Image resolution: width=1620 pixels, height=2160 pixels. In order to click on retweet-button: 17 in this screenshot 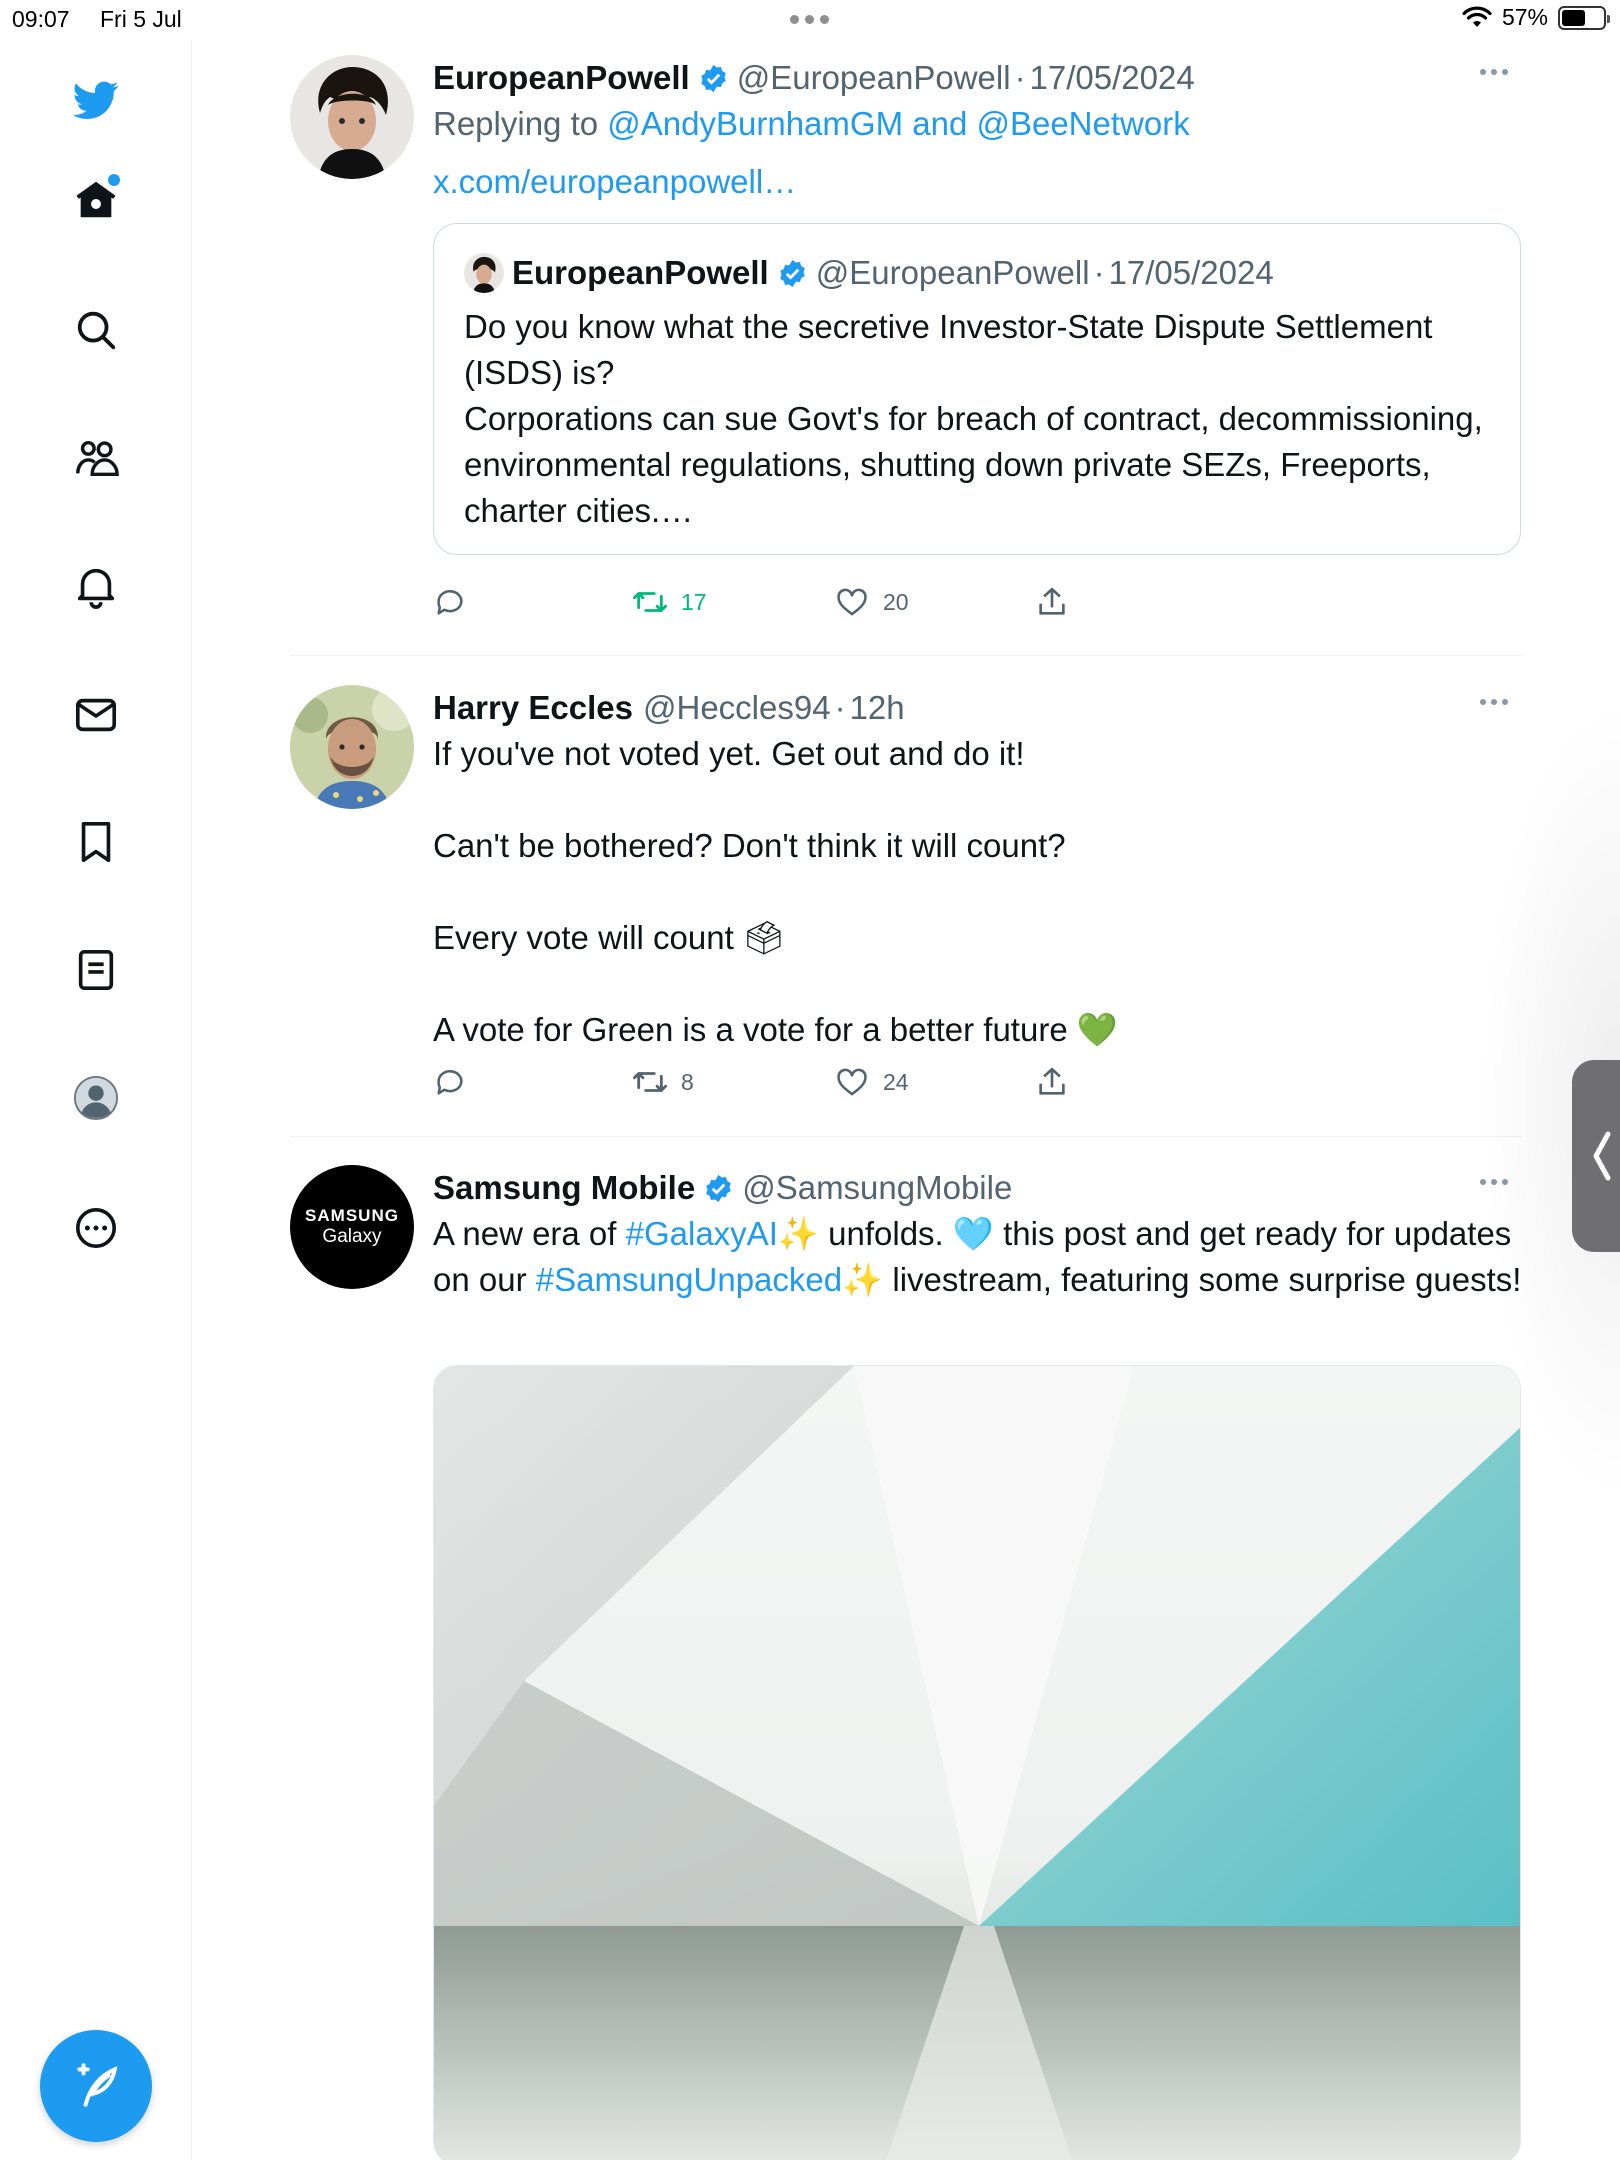, I will do `click(670, 602)`.